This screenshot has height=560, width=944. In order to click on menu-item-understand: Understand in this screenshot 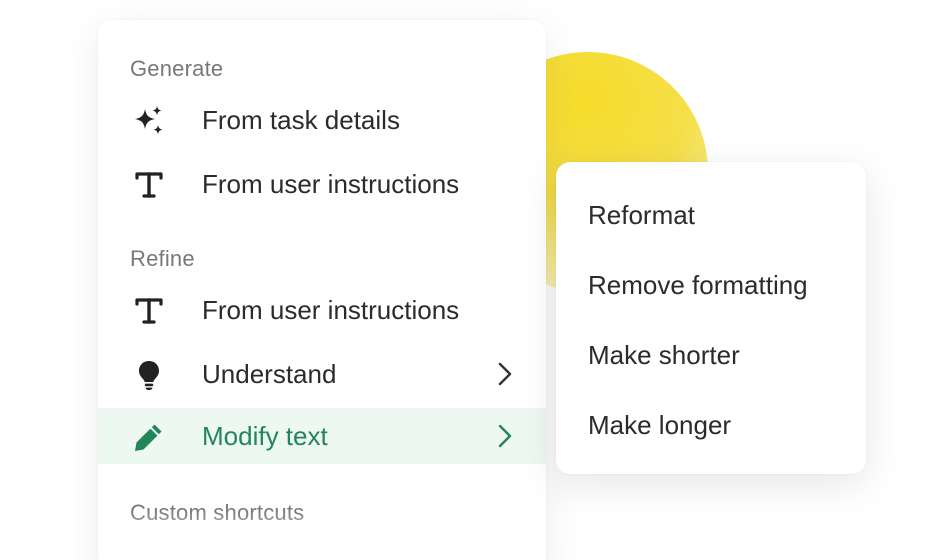, I will do `click(322, 374)`.